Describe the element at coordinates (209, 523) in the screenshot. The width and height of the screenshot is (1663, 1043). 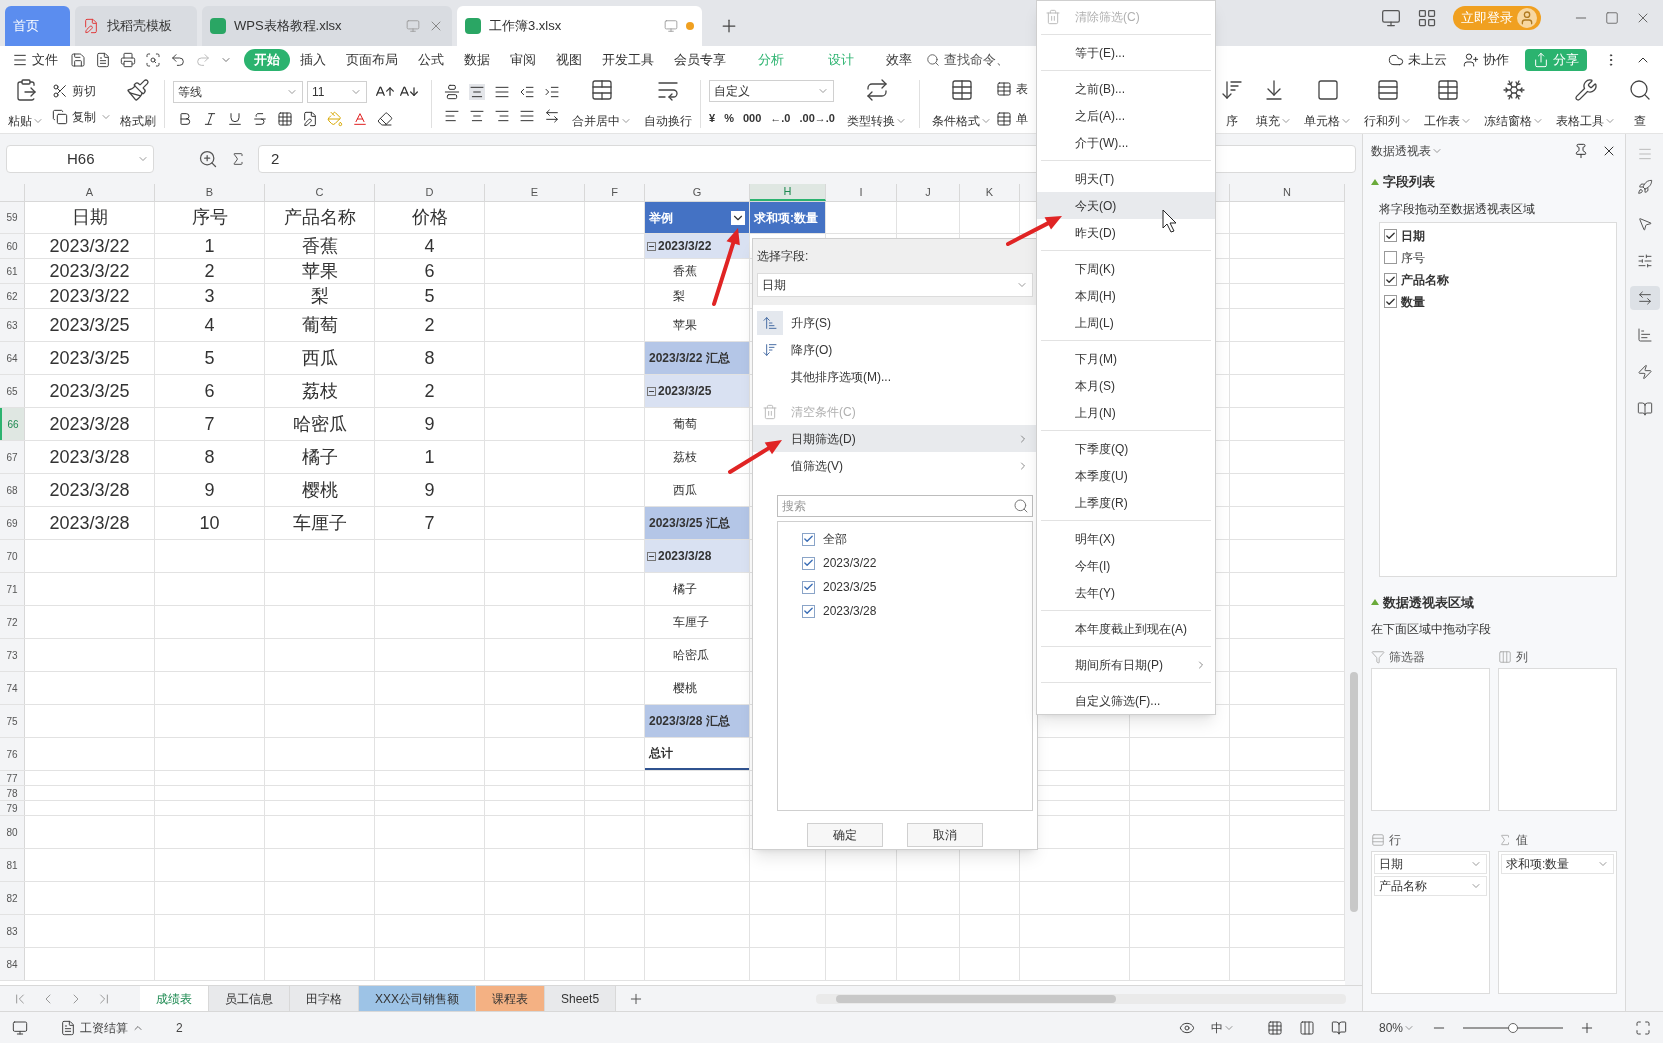
I see `table-cell-text: 10` at that location.